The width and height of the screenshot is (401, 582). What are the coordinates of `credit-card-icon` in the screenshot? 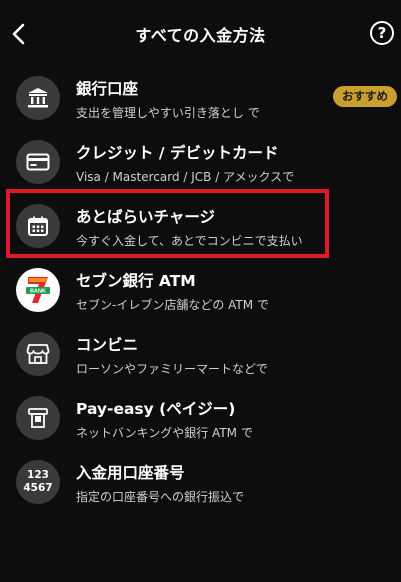 It's located at (38, 162).